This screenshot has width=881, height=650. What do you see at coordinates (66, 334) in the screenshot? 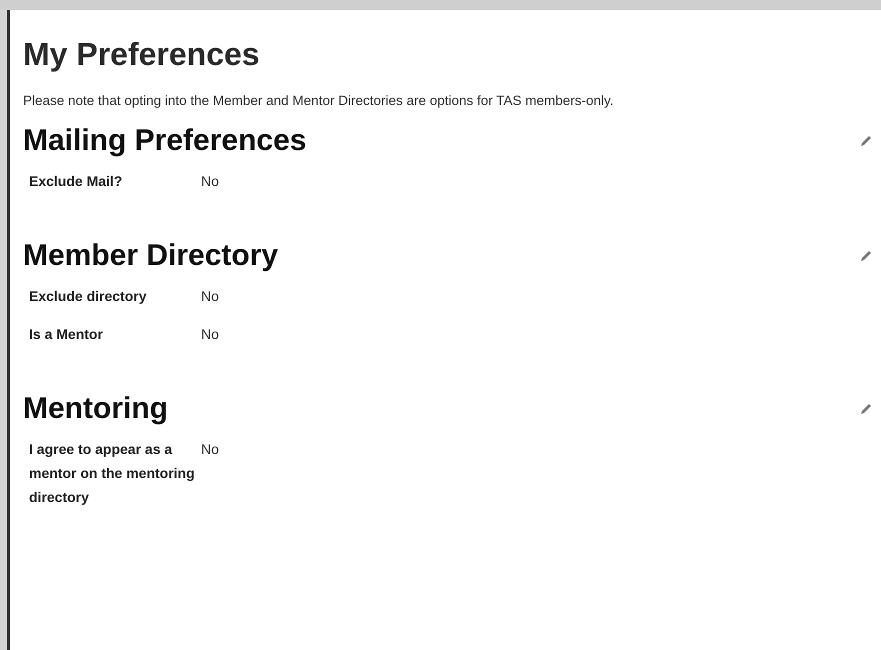
I see `field-label: Is a Mentor` at bounding box center [66, 334].